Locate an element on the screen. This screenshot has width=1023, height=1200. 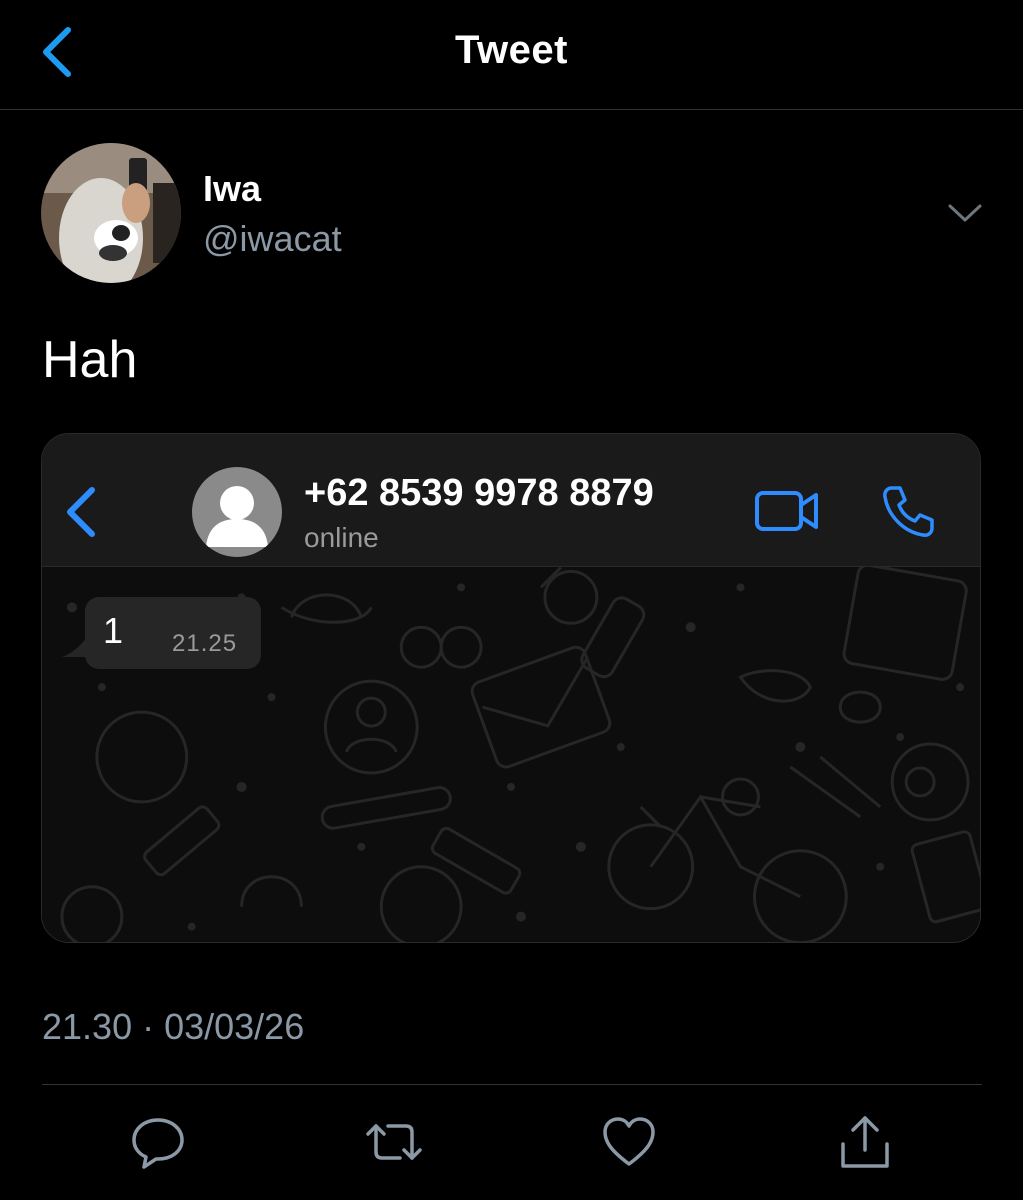
person-icon is located at coordinates (237, 516).